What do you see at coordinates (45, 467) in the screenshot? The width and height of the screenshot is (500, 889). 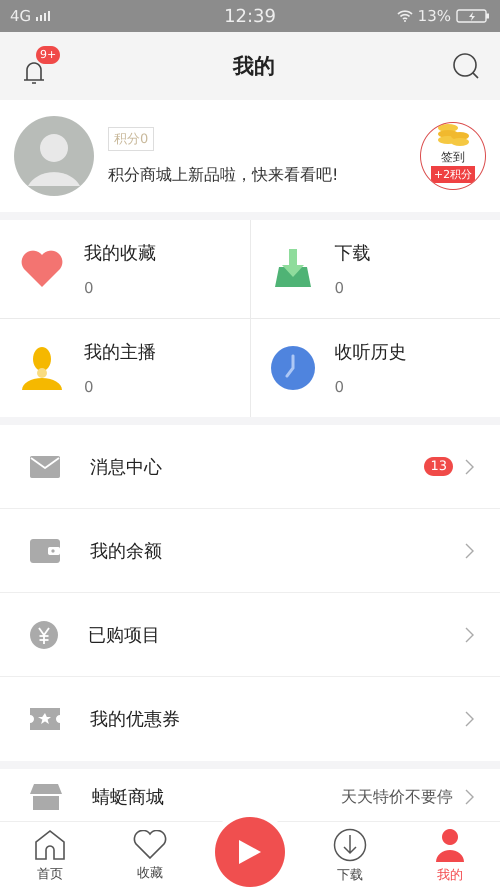 I see `envelope-icon` at bounding box center [45, 467].